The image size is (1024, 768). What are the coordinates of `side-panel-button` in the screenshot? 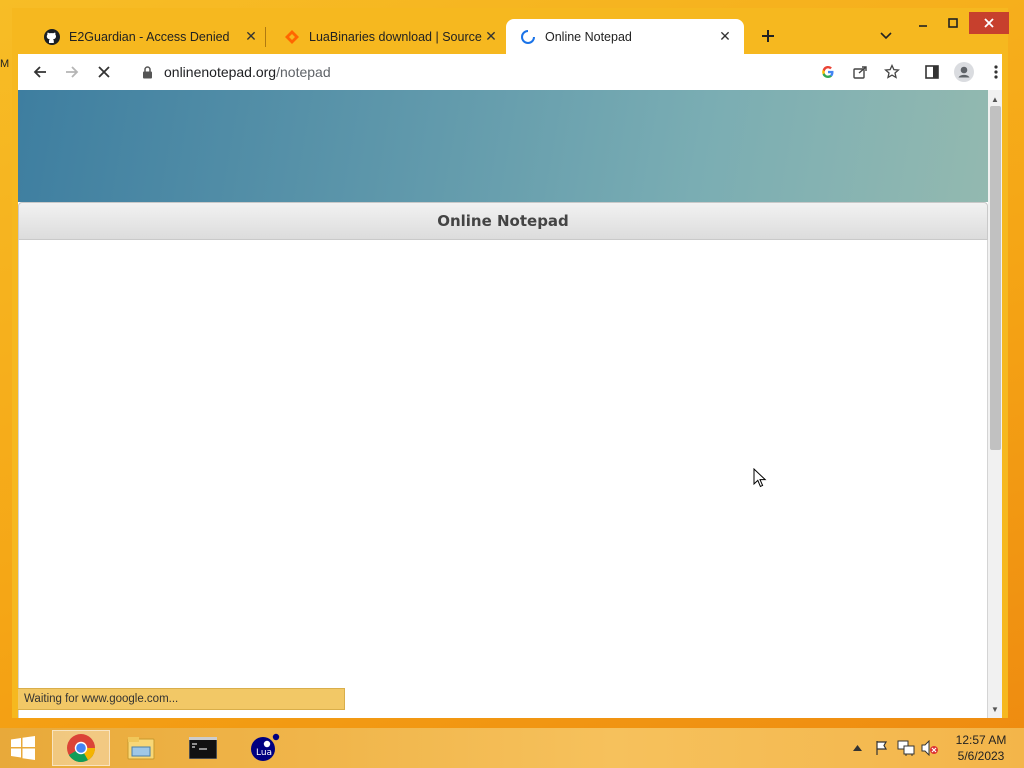 It's located at (932, 72).